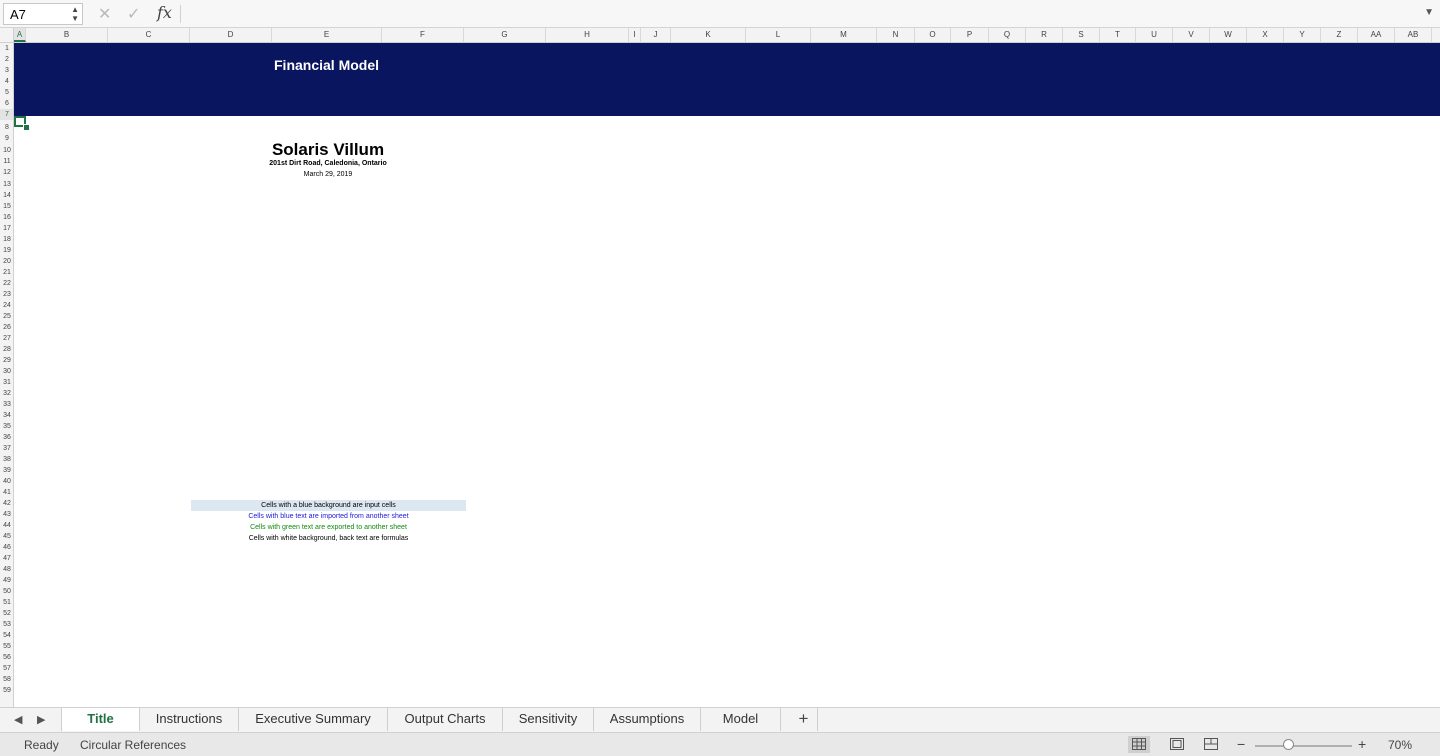 This screenshot has height=756, width=1440. What do you see at coordinates (1400, 745) in the screenshot?
I see `zoom-level: 70%` at bounding box center [1400, 745].